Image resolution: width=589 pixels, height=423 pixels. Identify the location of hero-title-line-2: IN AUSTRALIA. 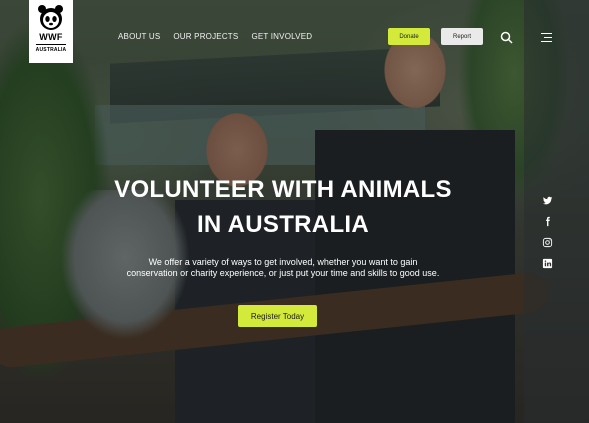
(283, 224).